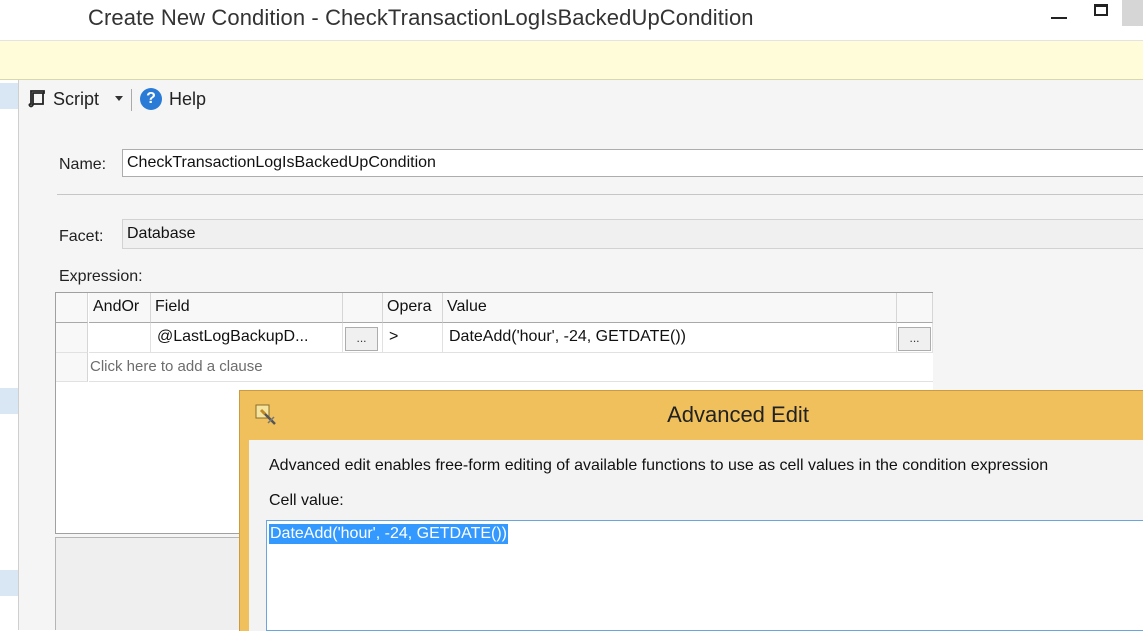 The height and width of the screenshot is (631, 1143). Describe the element at coordinates (670, 338) in the screenshot. I see `value-cell: DateAdd('hour', -24, GETDATE())` at that location.